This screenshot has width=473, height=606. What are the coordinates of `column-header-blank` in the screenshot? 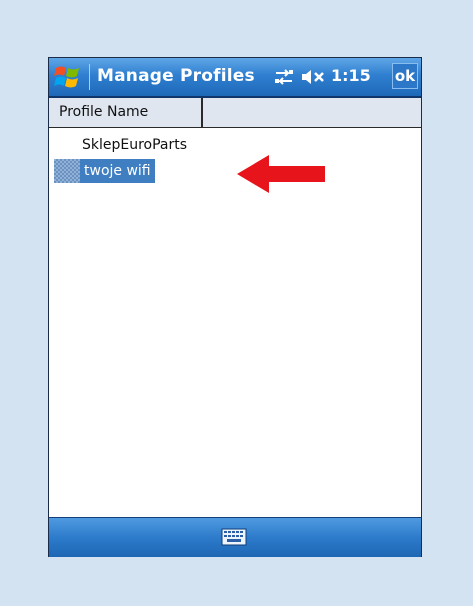 It's located at (312, 112).